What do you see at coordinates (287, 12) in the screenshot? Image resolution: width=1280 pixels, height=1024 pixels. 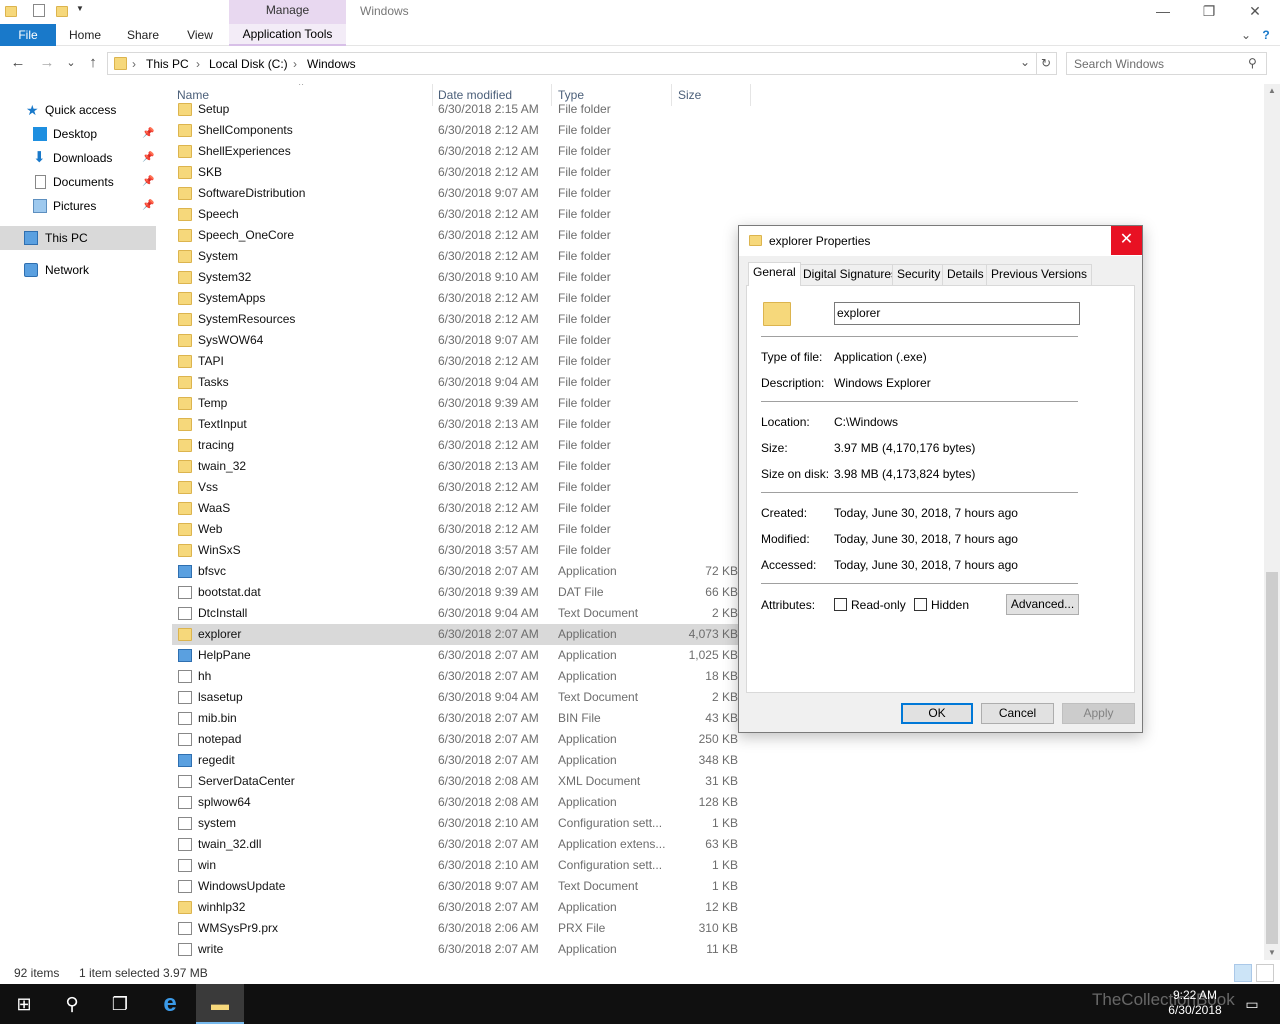 I see `manage-tab: Manage` at bounding box center [287, 12].